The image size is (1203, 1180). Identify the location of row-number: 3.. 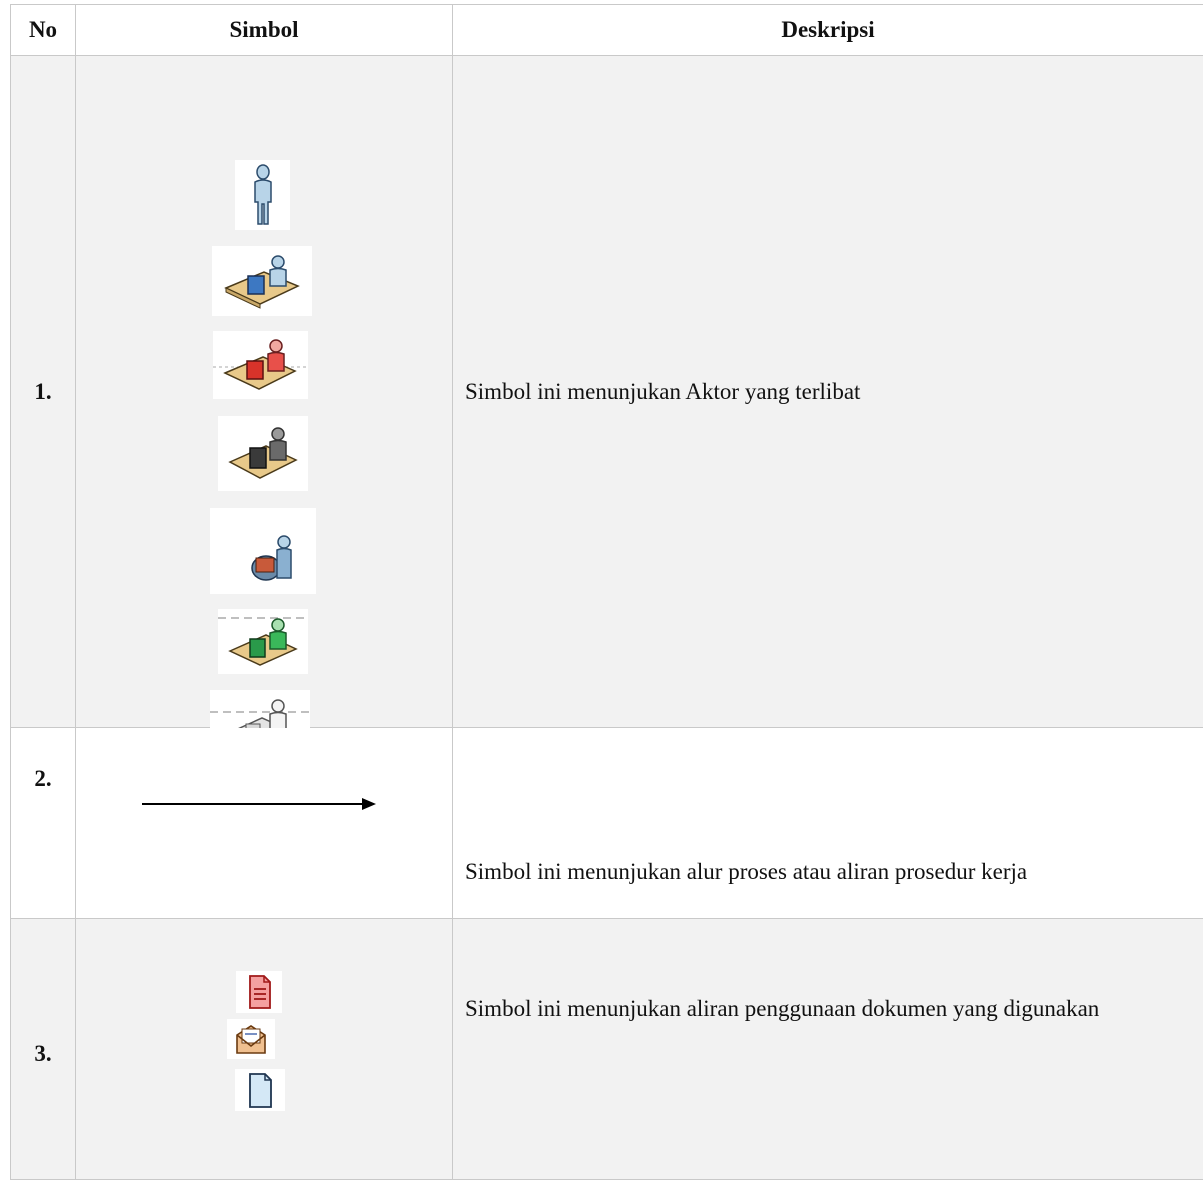
(43, 1049).